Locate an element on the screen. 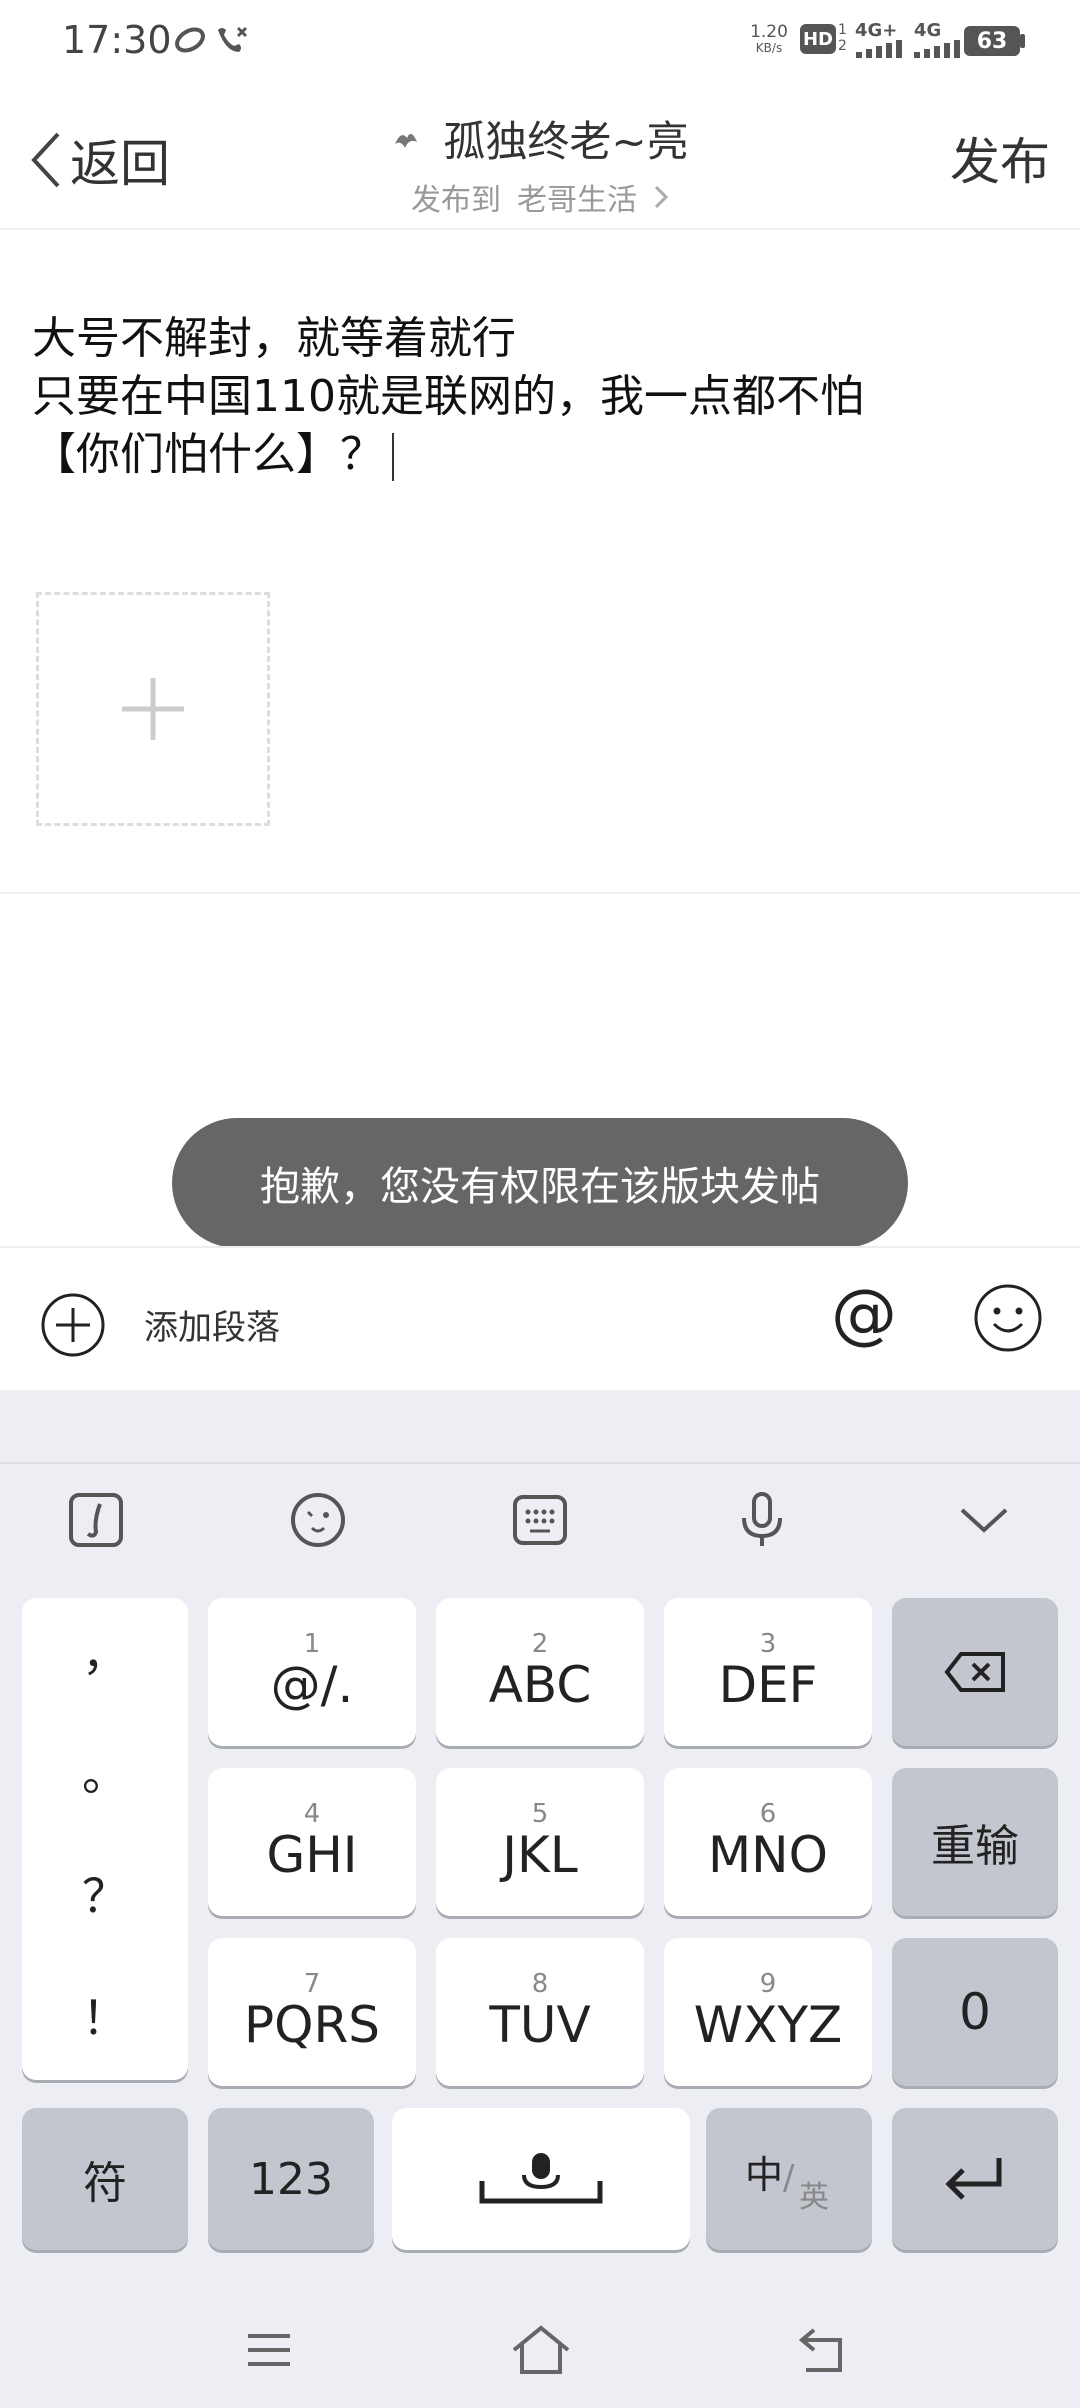 This screenshot has width=1080, height=2408. home-icon is located at coordinates (541, 2350).